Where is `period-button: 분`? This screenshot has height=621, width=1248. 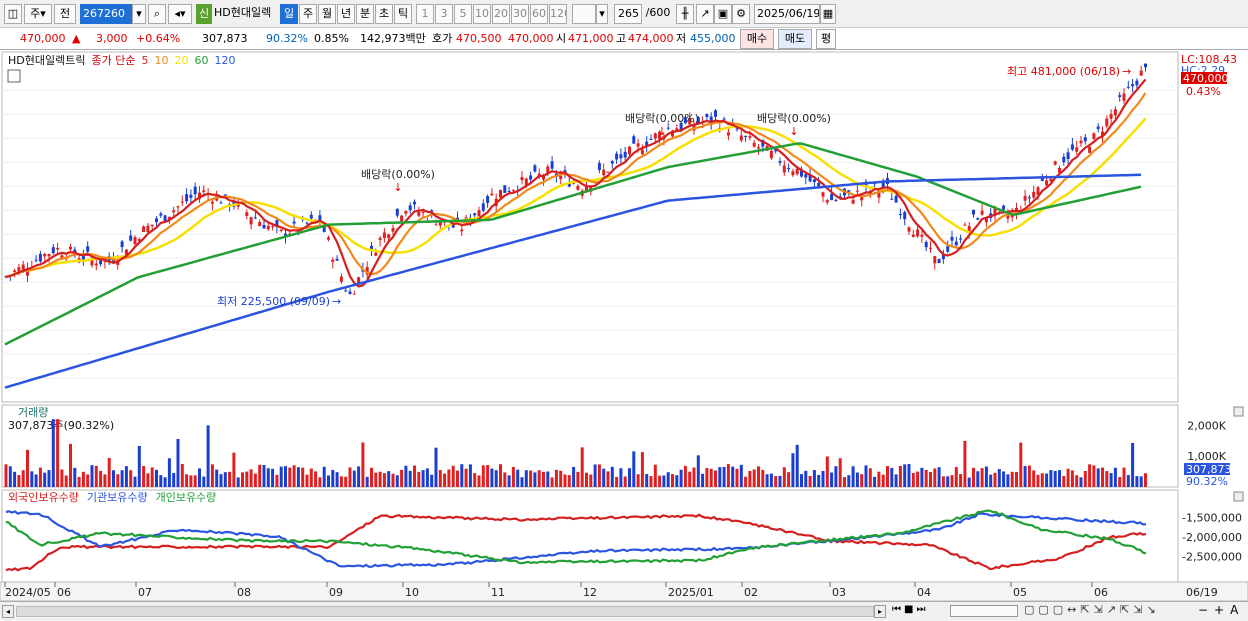
period-button: 분 is located at coordinates (365, 14).